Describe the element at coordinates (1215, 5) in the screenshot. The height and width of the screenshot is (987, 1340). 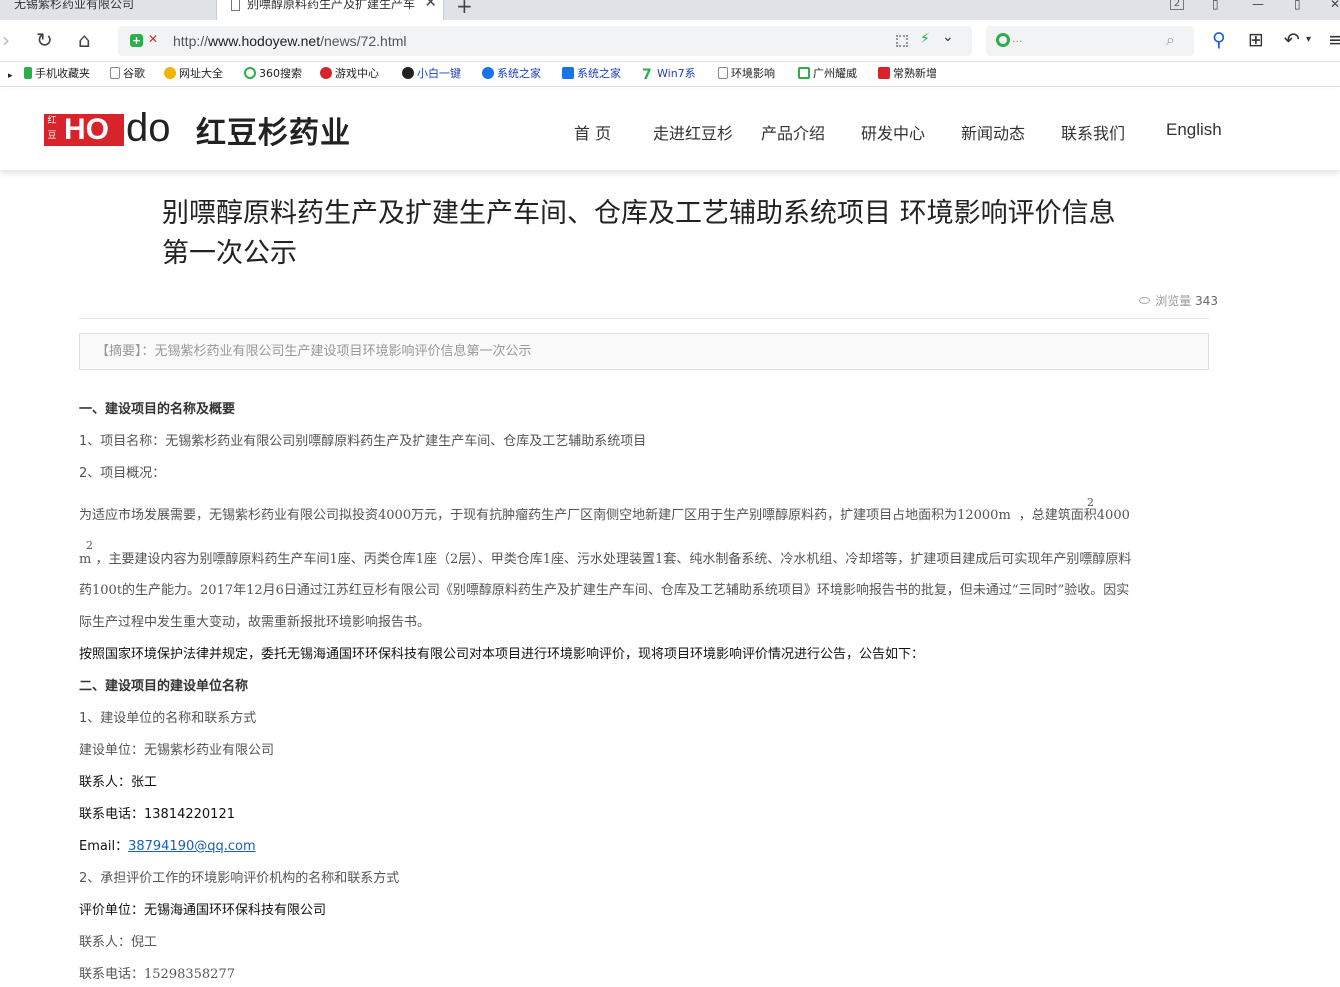
I see `pin-icon: ▯` at that location.